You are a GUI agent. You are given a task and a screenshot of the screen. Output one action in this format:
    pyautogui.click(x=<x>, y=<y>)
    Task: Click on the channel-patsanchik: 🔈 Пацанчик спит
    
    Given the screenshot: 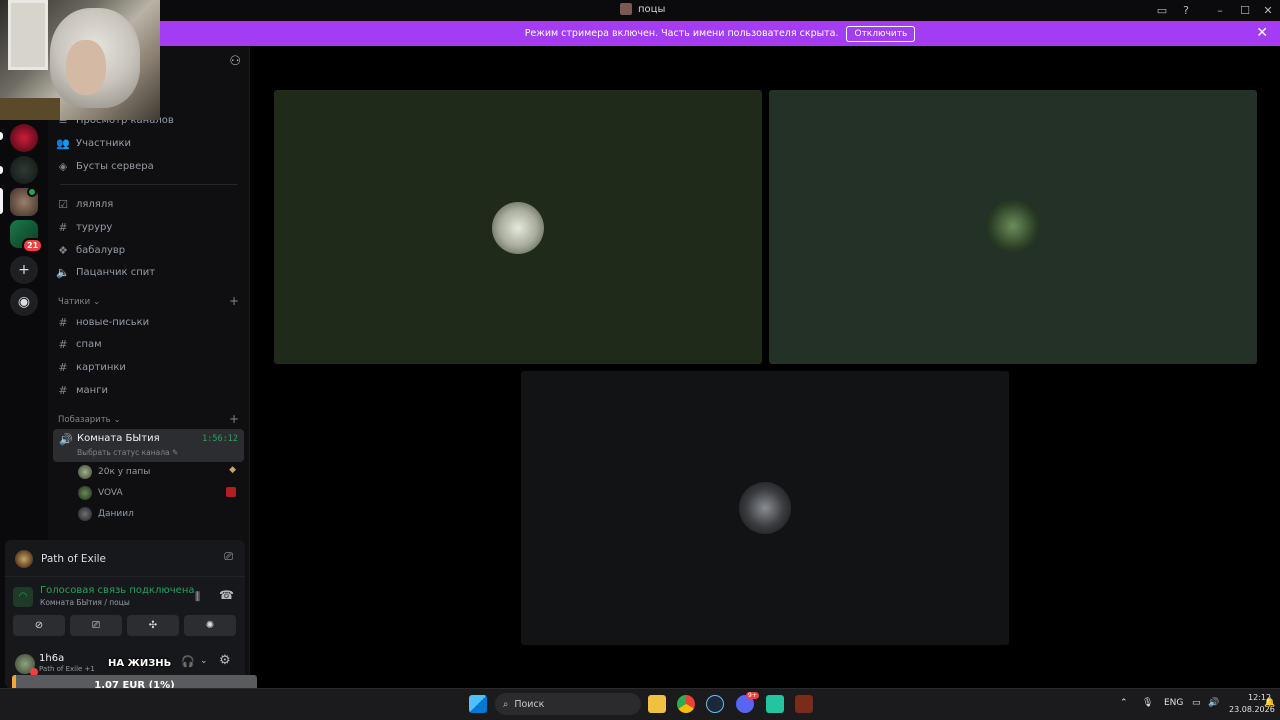 What is the action you would take?
    pyautogui.click(x=149, y=272)
    